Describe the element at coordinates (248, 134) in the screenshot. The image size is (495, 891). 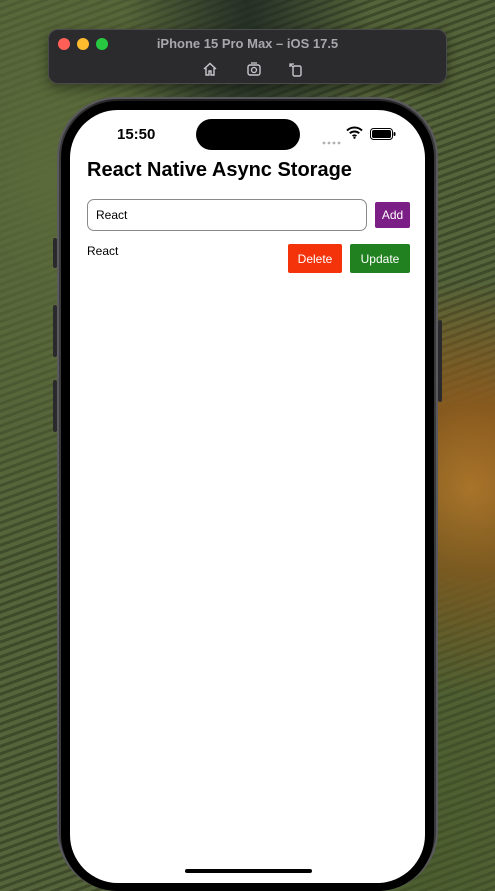
I see `dynamic-island` at that location.